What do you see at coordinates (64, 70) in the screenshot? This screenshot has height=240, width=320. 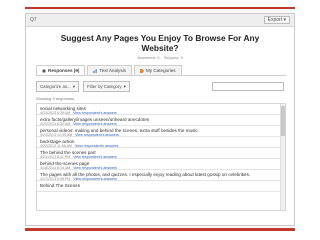 I see `tab-responses-label: Responses (9)` at bounding box center [64, 70].